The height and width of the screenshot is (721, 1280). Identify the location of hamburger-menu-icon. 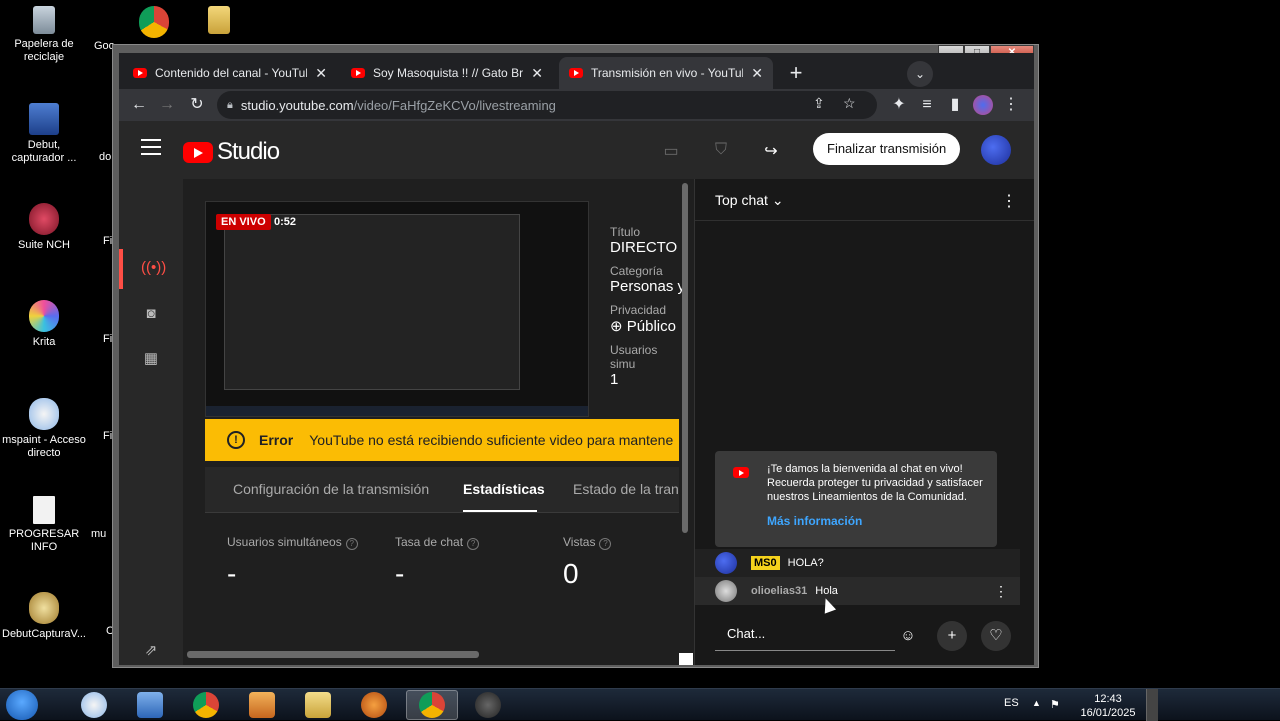
(151, 149).